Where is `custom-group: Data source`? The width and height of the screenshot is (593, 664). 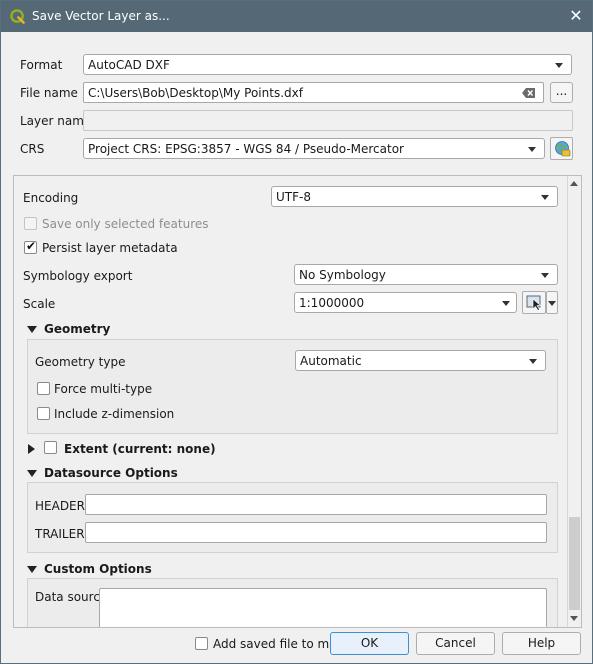 custom-group: Data source is located at coordinates (292, 602).